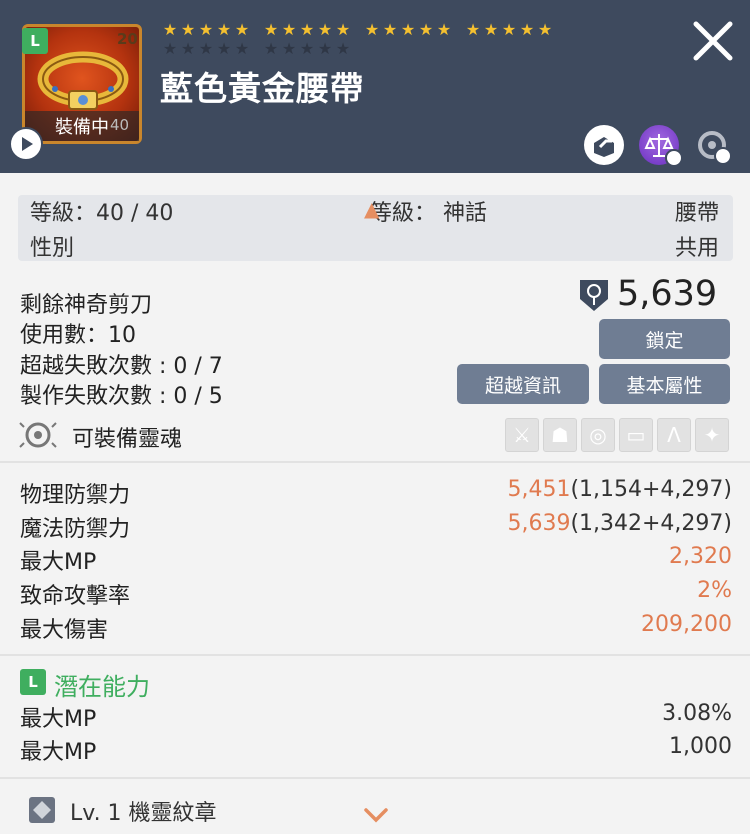 The image size is (750, 834). I want to click on play-icon, so click(26, 144).